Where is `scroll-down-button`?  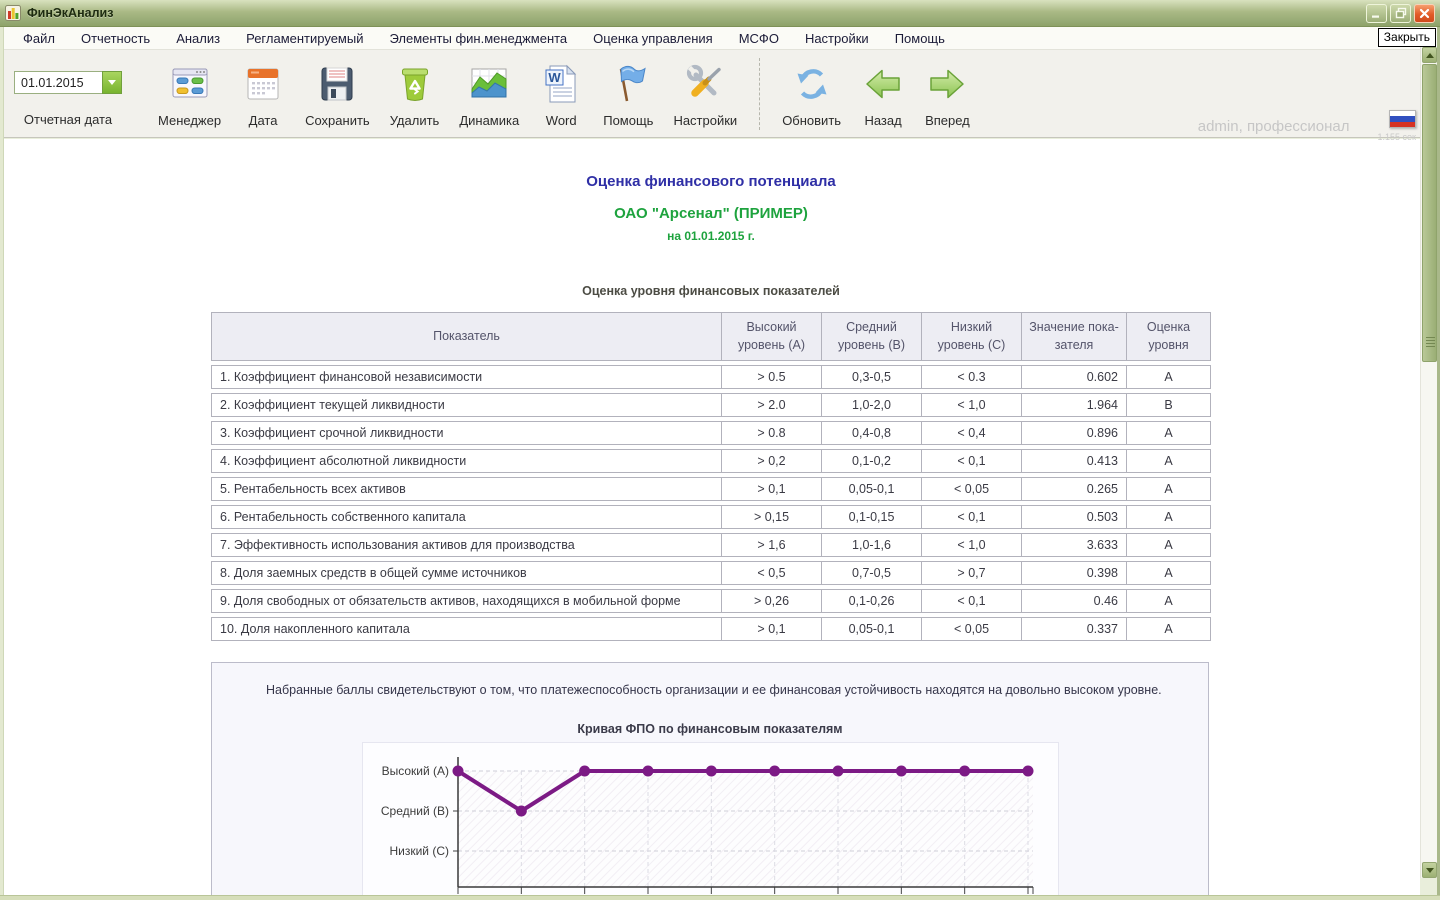
scroll-down-button is located at coordinates (1429, 870).